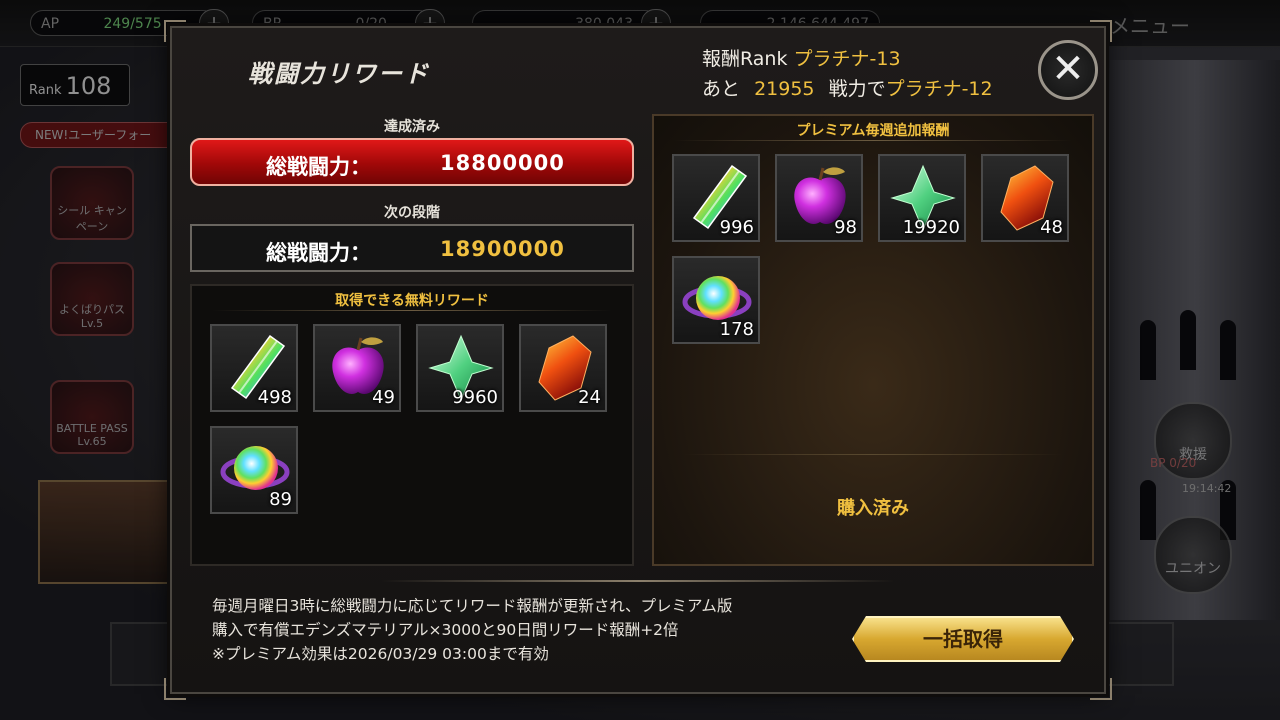 This screenshot has width=1280, height=720. I want to click on achieved-label: 達成済み, so click(412, 127).